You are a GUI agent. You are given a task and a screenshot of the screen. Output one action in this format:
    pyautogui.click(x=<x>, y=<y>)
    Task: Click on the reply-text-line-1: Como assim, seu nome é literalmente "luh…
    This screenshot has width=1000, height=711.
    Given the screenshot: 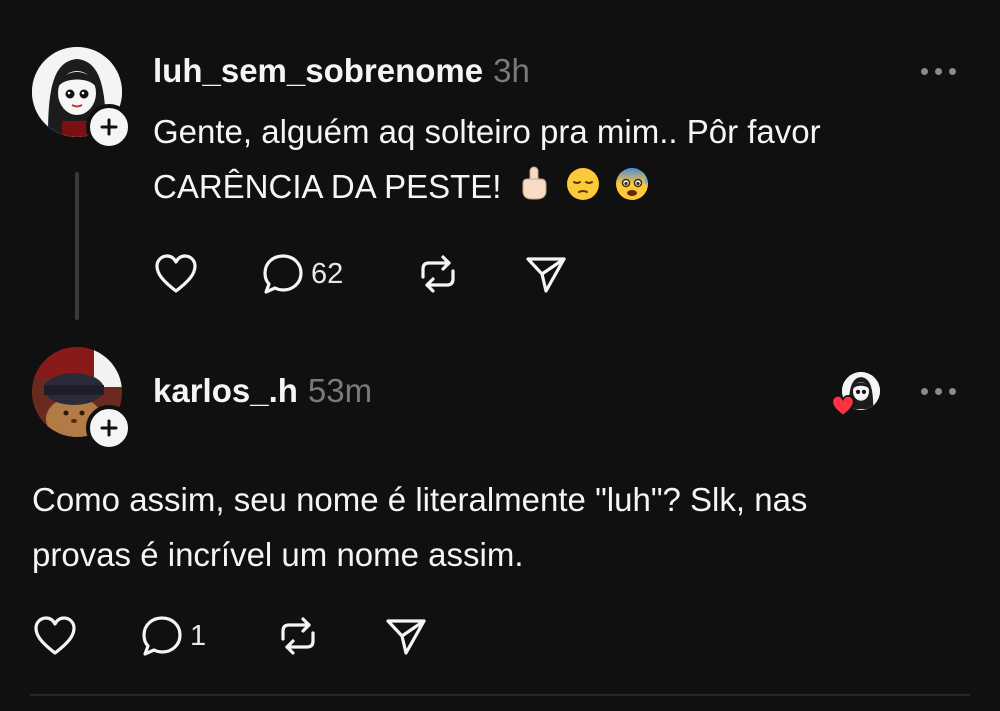 What is the action you would take?
    pyautogui.click(x=420, y=499)
    